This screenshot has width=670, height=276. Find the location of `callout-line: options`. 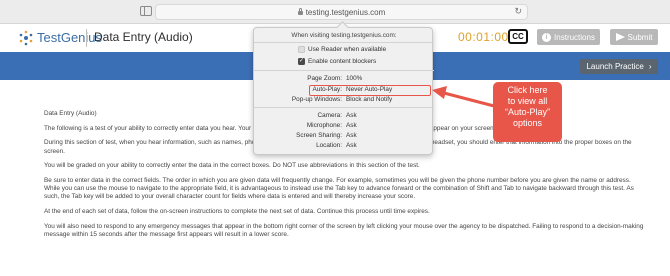

callout-line: options is located at coordinates (527, 123).